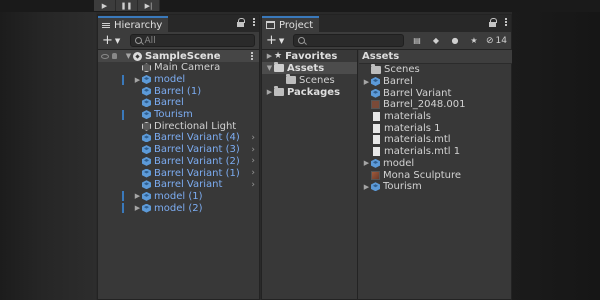 The height and width of the screenshot is (300, 600). I want to click on project-tab-actions, so click(498, 22).